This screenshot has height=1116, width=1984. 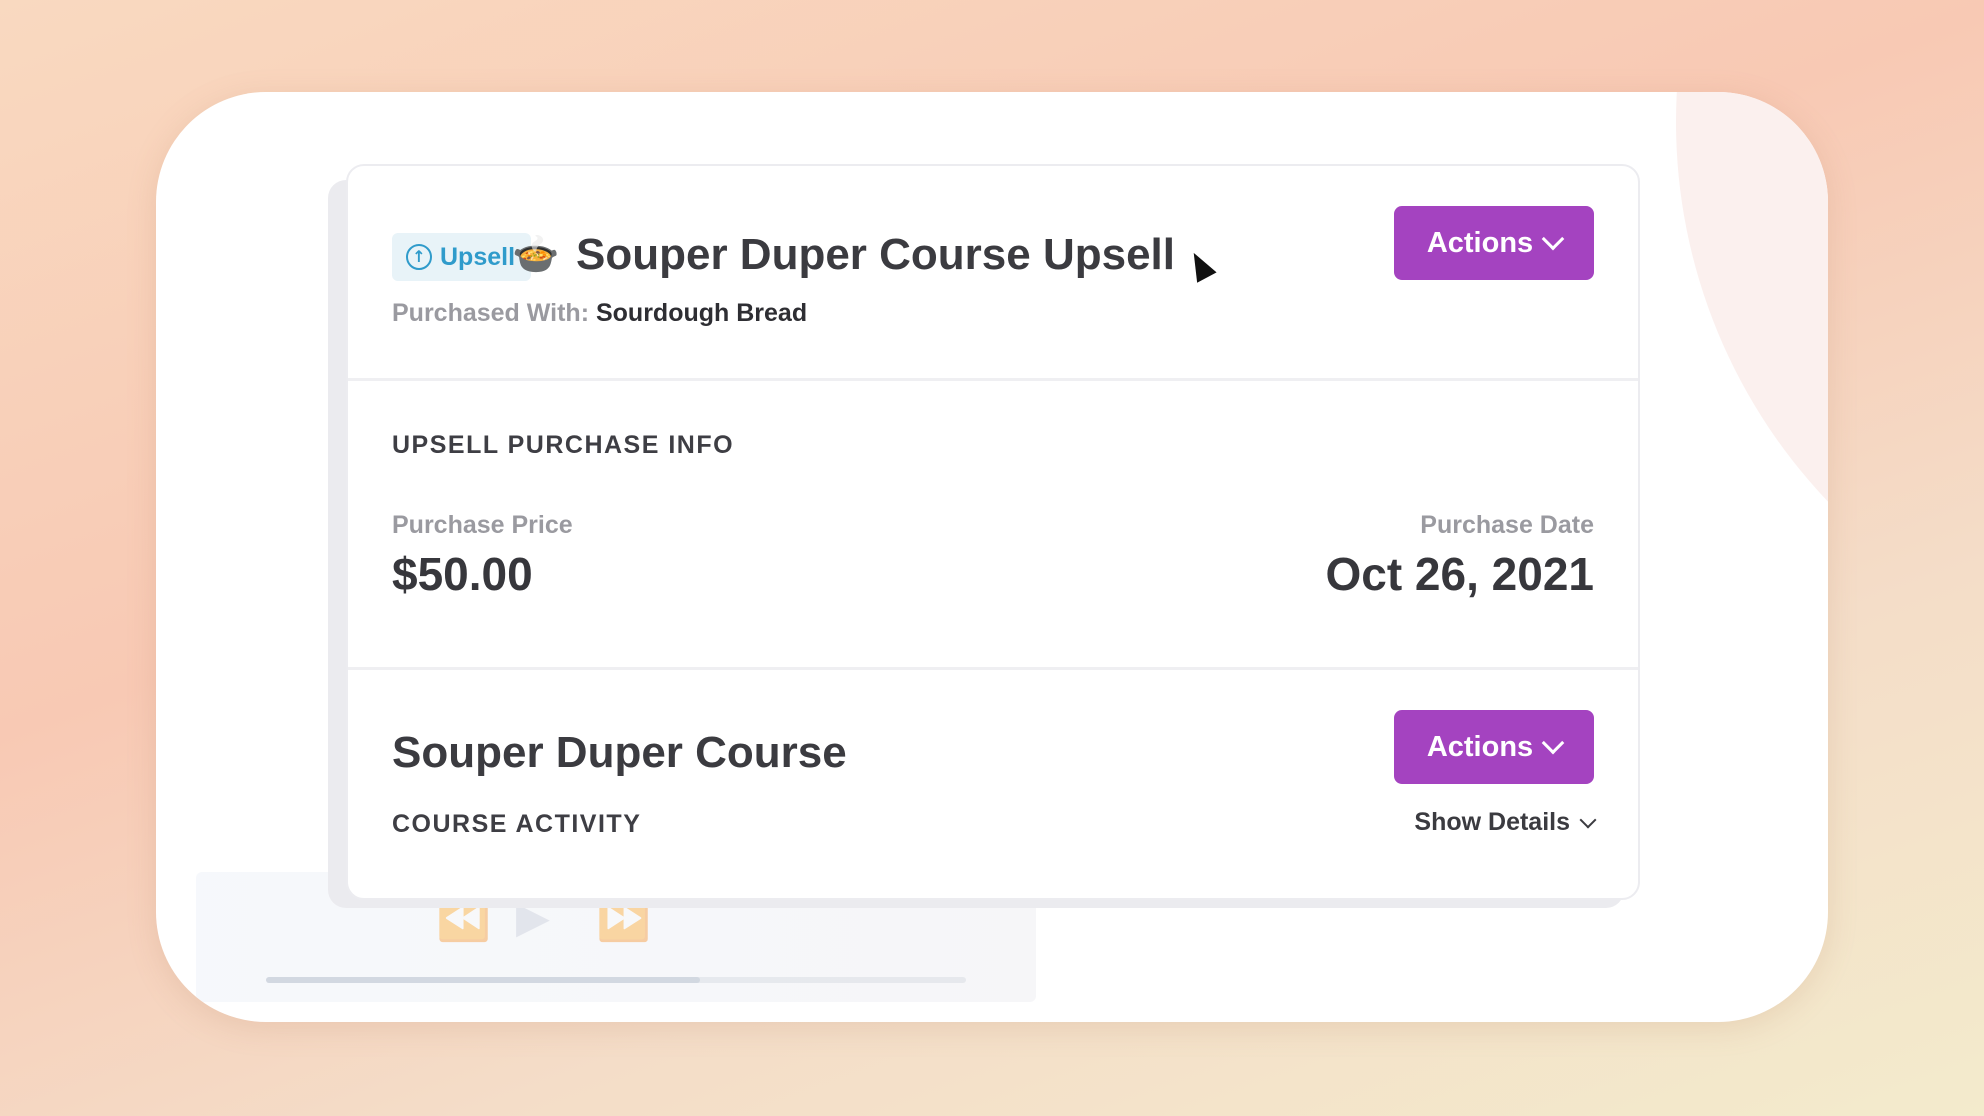 I want to click on upsell-badge: ↑ Upsell, so click(x=462, y=257).